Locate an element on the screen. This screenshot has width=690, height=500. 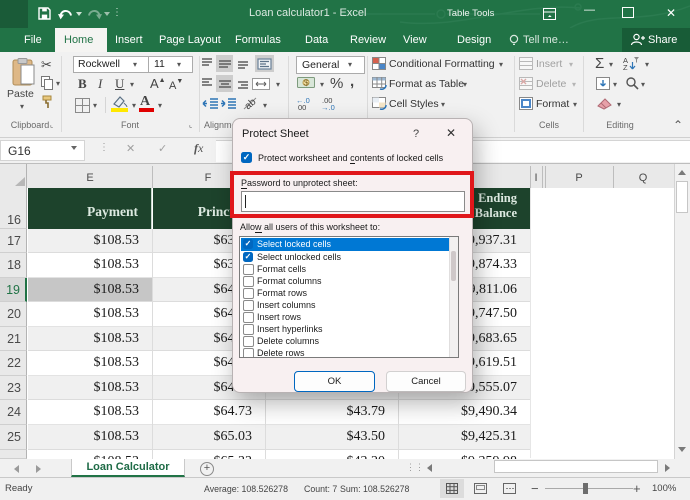
svg-text: ab is located at coordinates (251, 104).